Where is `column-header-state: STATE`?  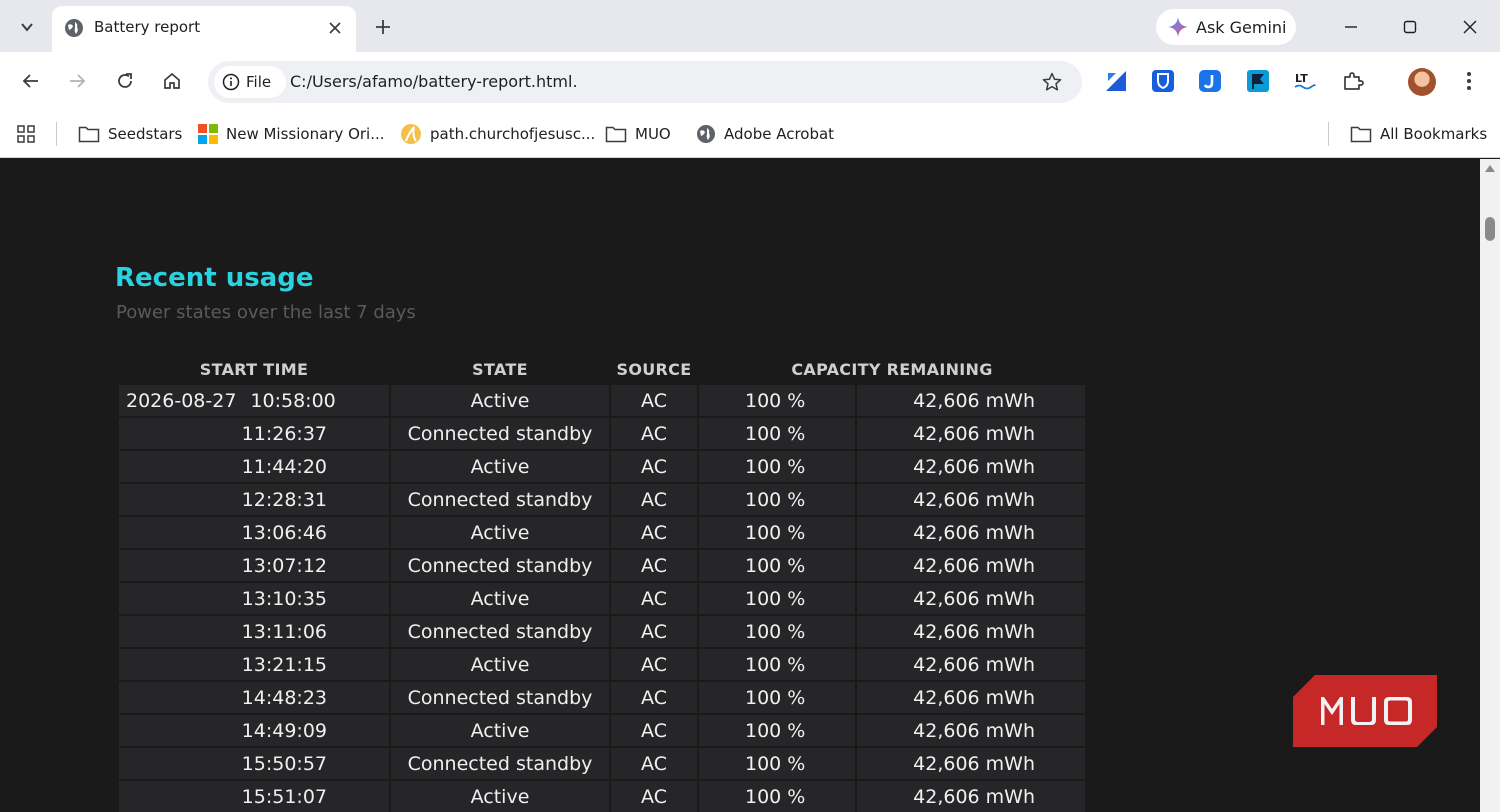
column-header-state: STATE is located at coordinates (500, 369).